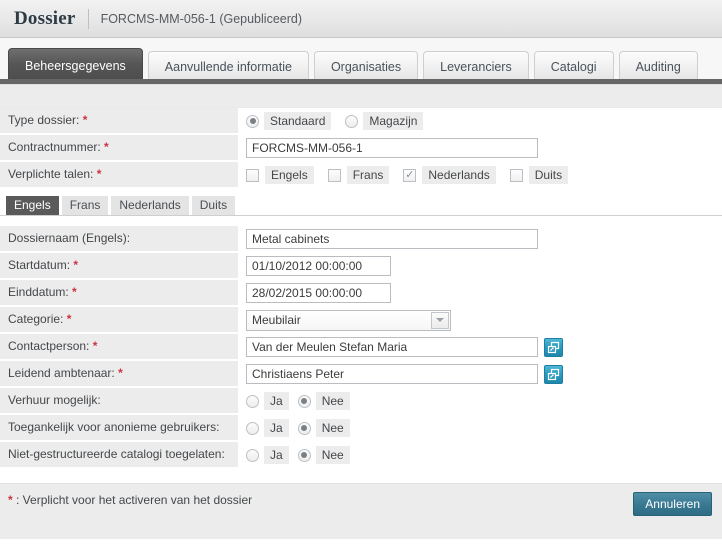  I want to click on label-type-dossier: Type dossier: *, so click(119, 120).